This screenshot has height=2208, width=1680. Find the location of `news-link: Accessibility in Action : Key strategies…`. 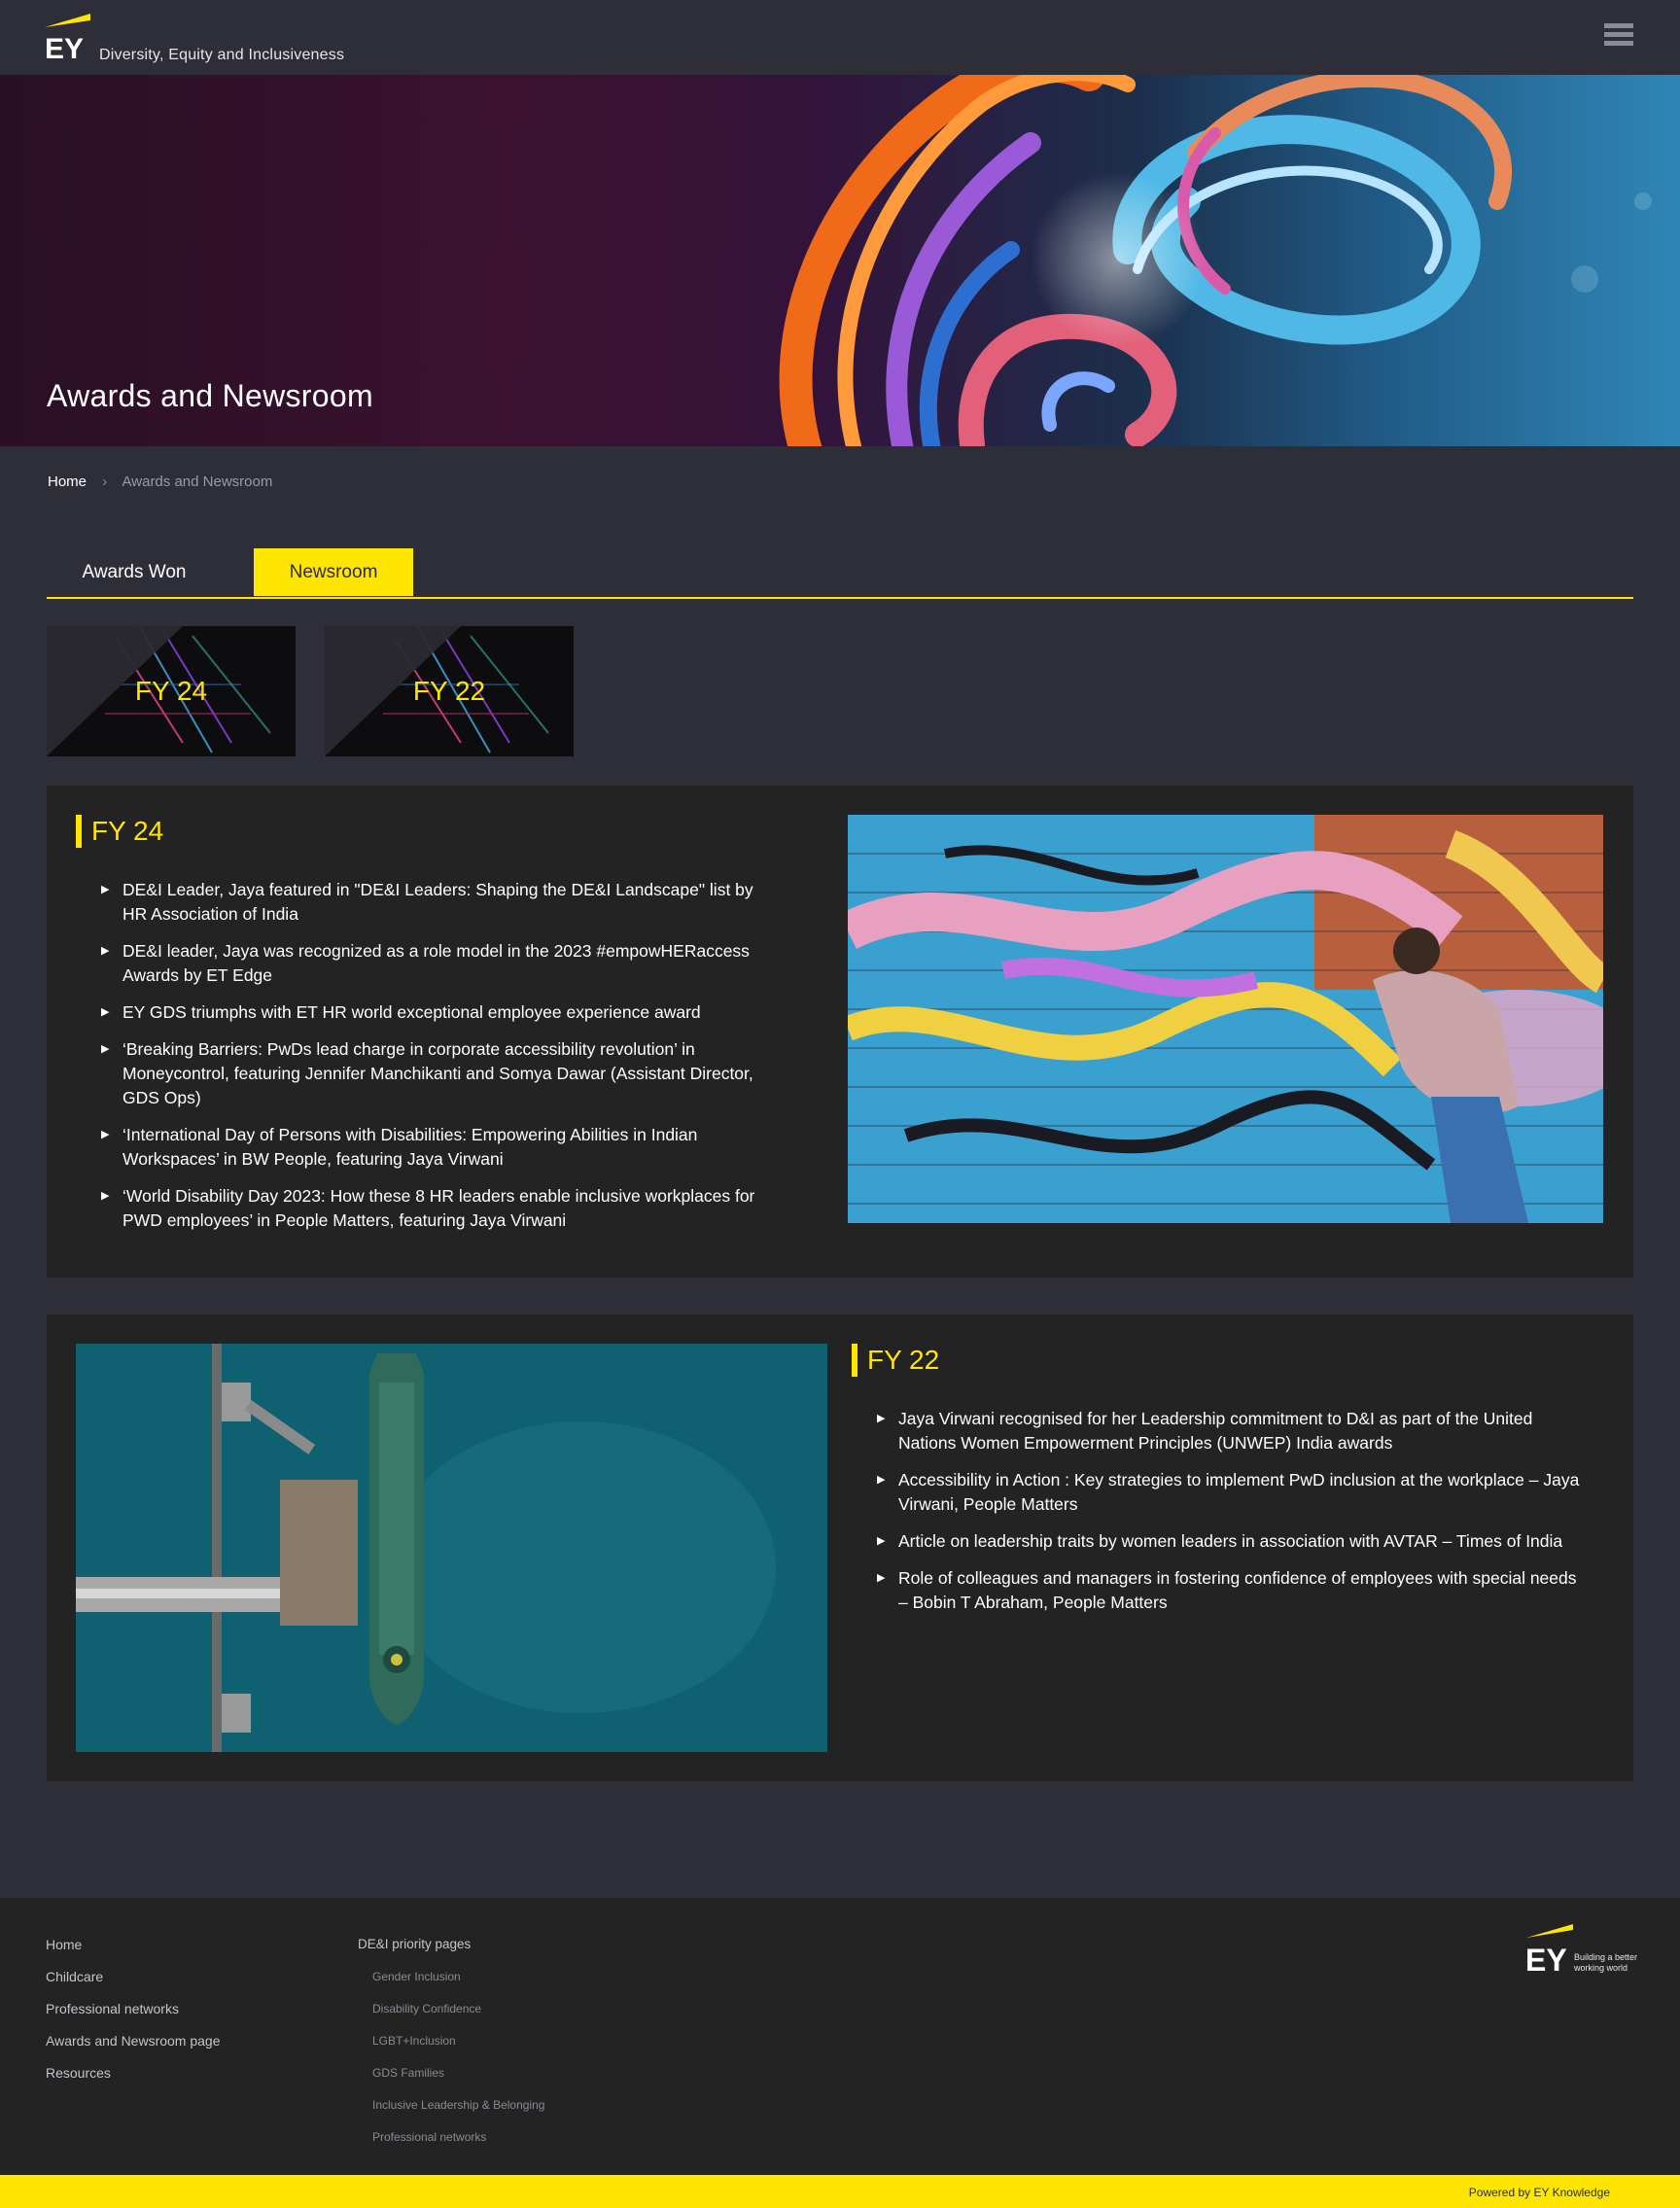

news-link: Accessibility in Action : Key strategies… is located at coordinates (1238, 1492).